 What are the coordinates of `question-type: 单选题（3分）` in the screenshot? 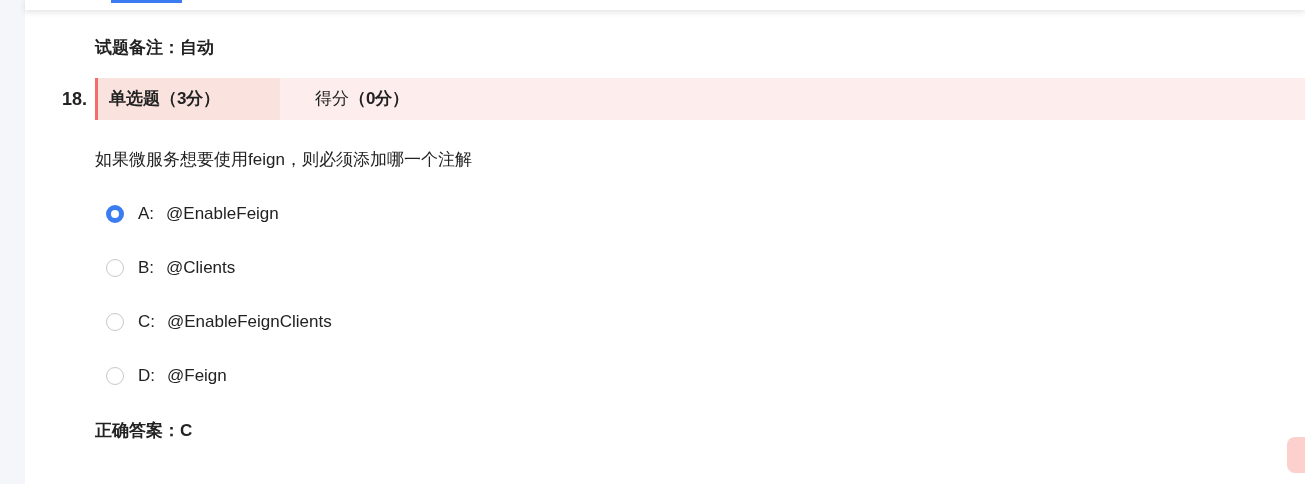 It's located at (187, 99).